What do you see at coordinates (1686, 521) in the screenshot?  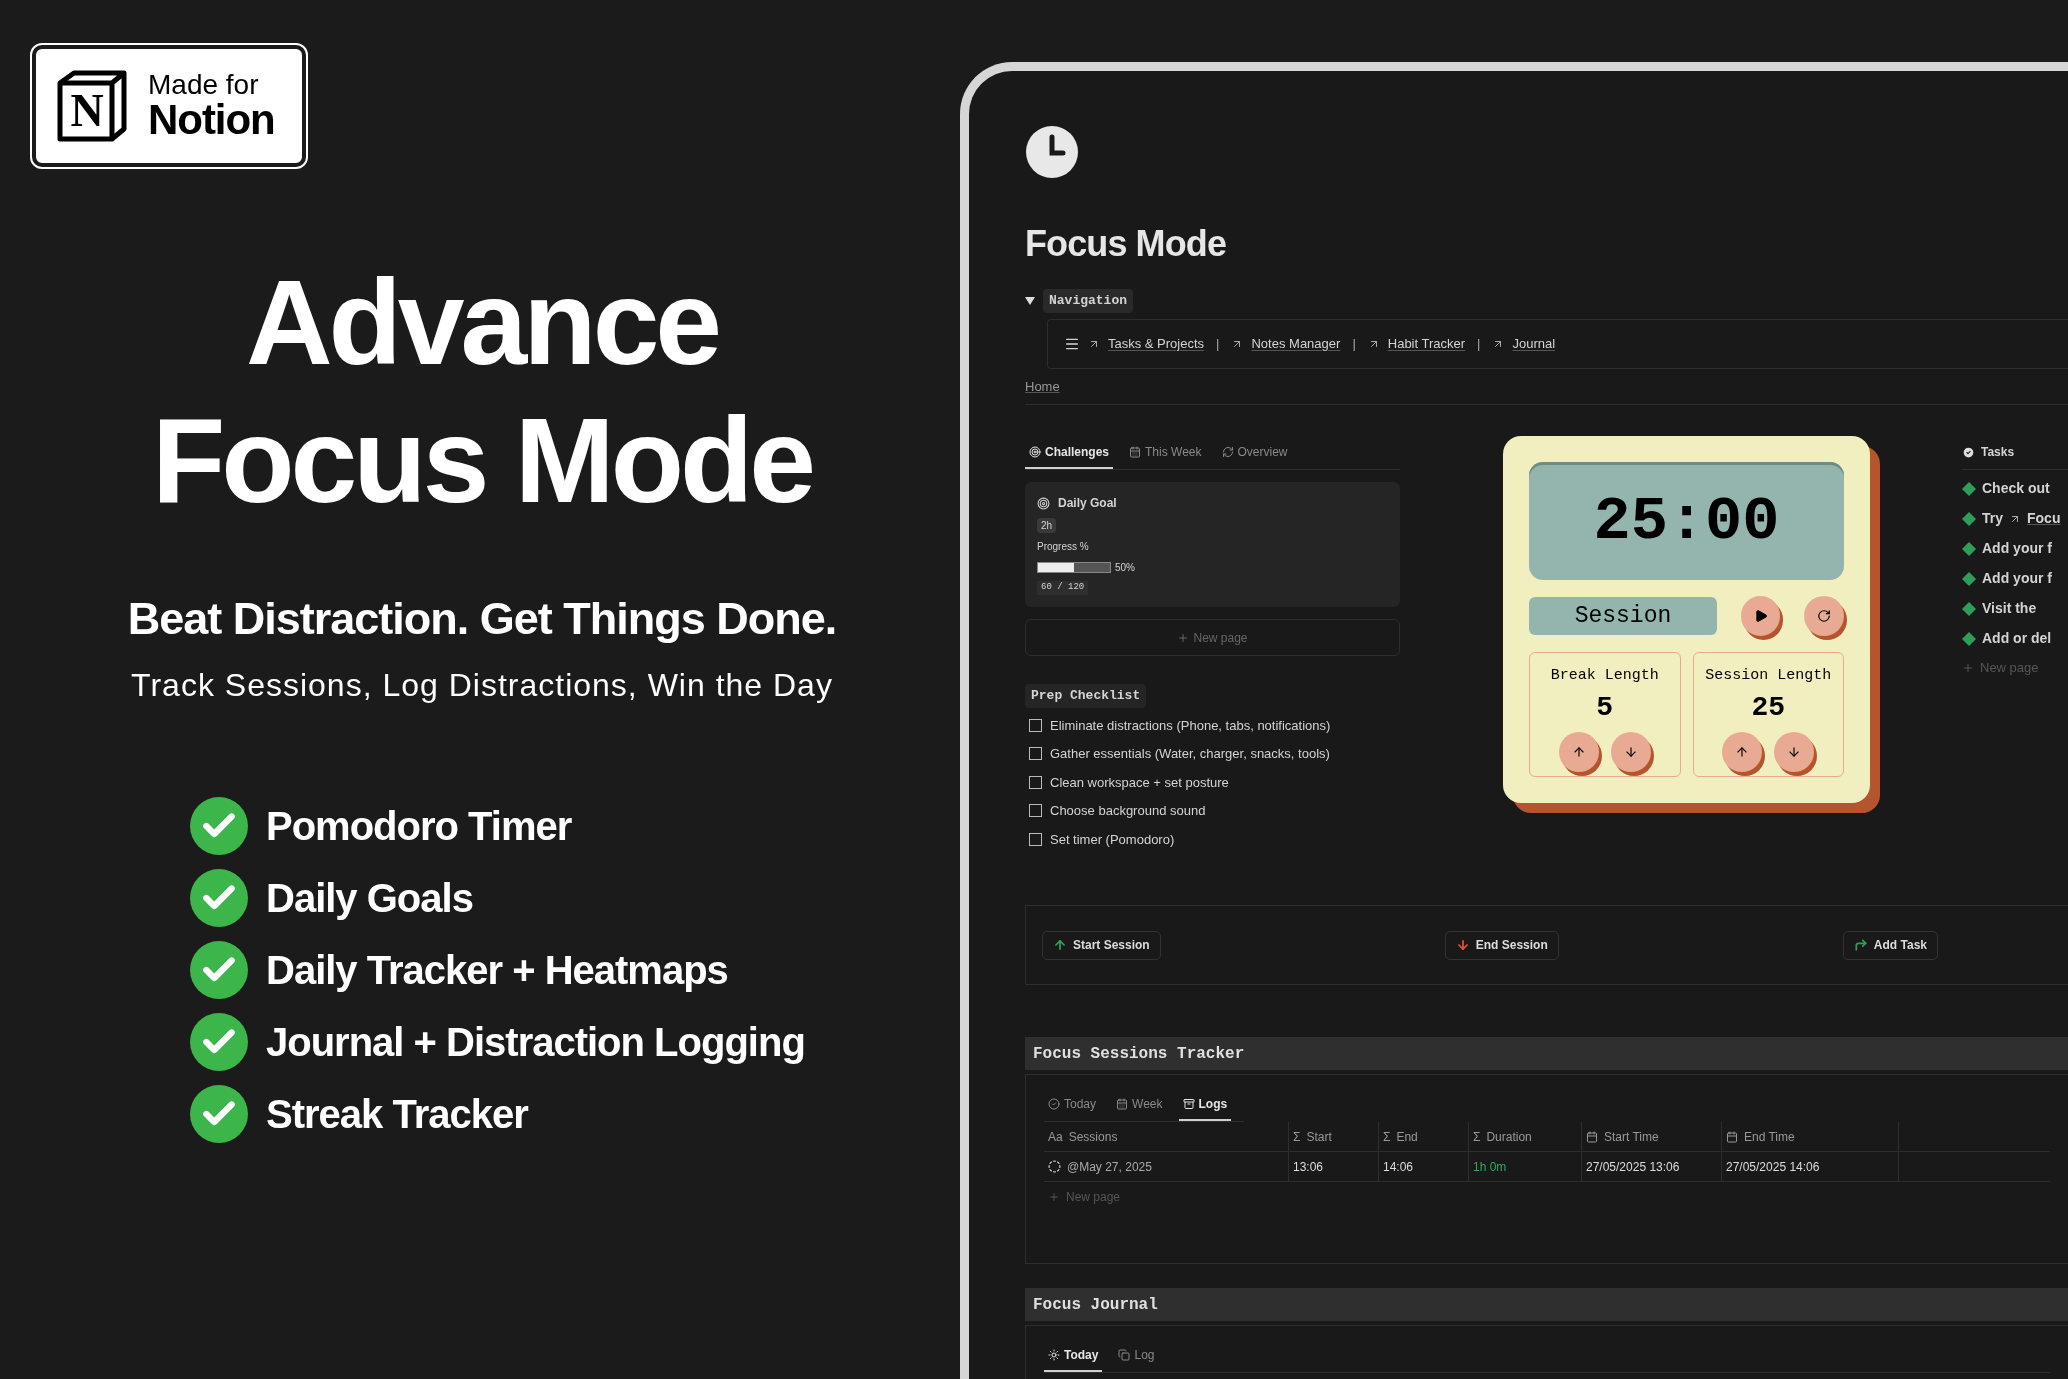 I see `timer-display: 25:00` at bounding box center [1686, 521].